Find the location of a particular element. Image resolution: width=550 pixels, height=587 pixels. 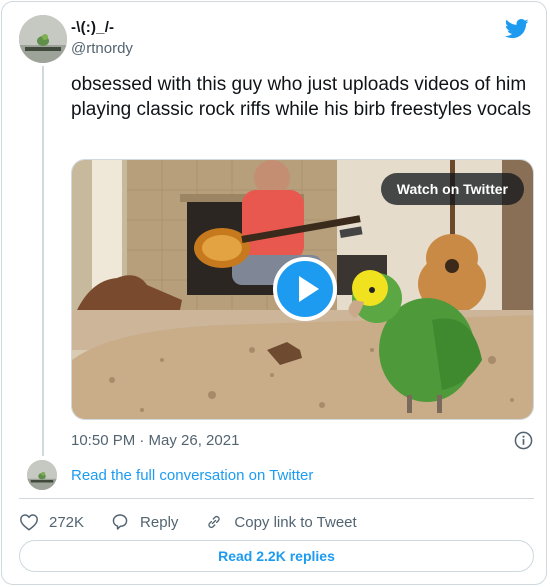

reply-icon is located at coordinates (120, 522).